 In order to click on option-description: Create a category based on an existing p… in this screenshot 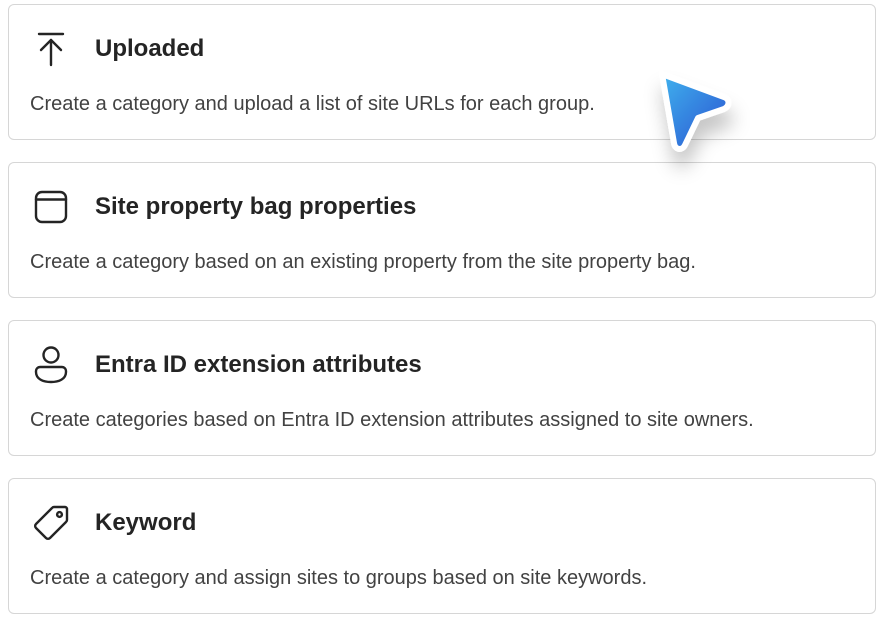, I will do `click(363, 262)`.